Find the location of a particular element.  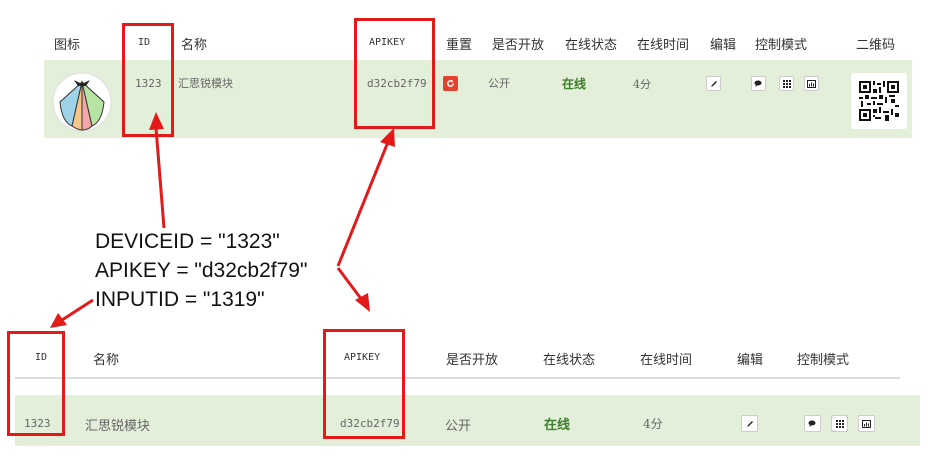

pencil-icon is located at coordinates (749, 423).